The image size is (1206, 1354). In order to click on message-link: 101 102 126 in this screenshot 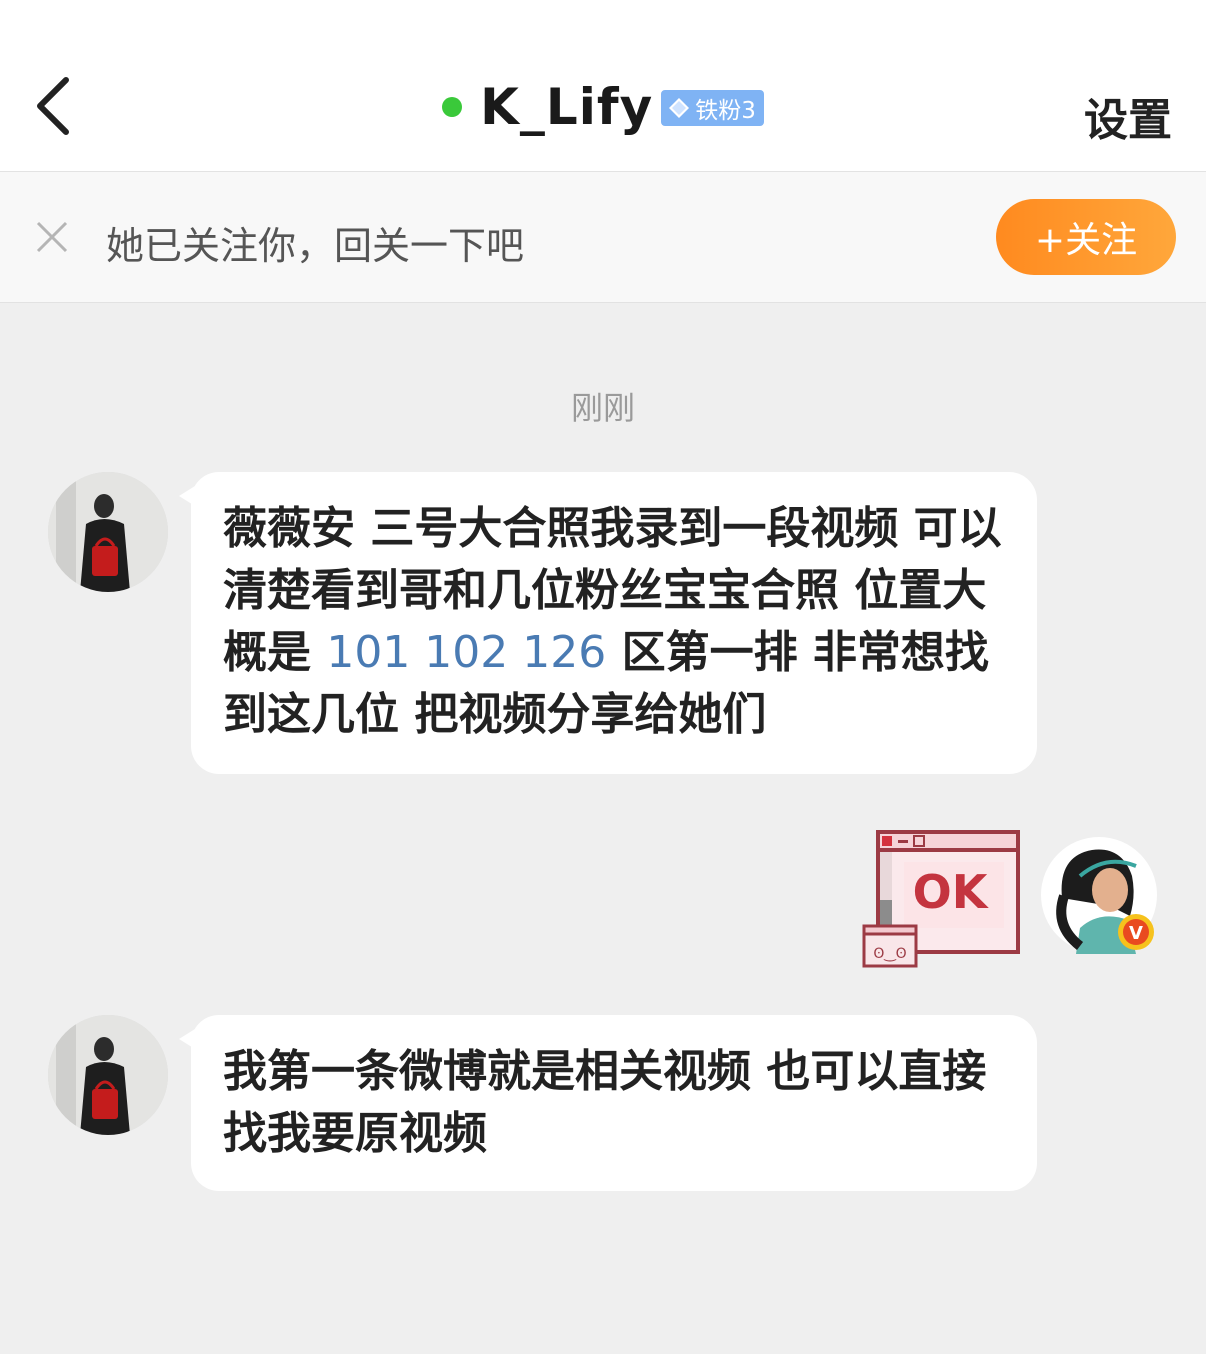, I will do `click(466, 652)`.